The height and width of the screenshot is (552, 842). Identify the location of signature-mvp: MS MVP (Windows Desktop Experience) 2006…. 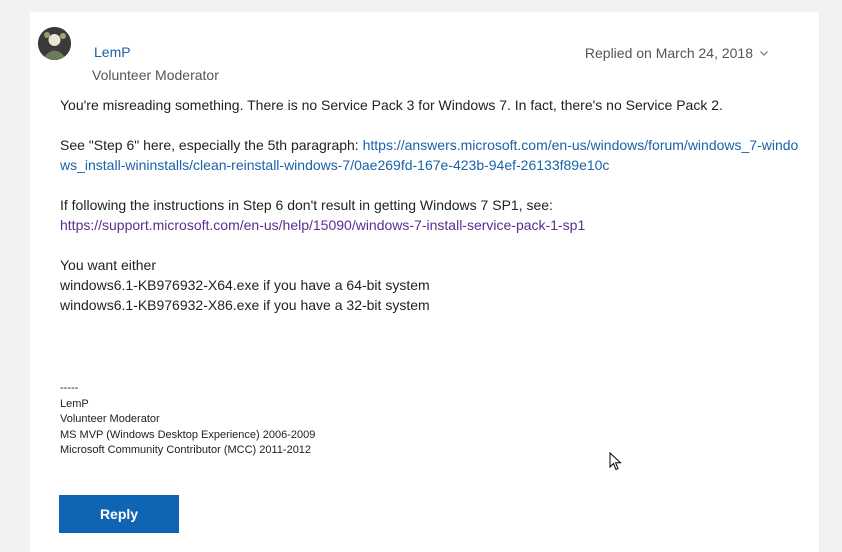
(188, 434).